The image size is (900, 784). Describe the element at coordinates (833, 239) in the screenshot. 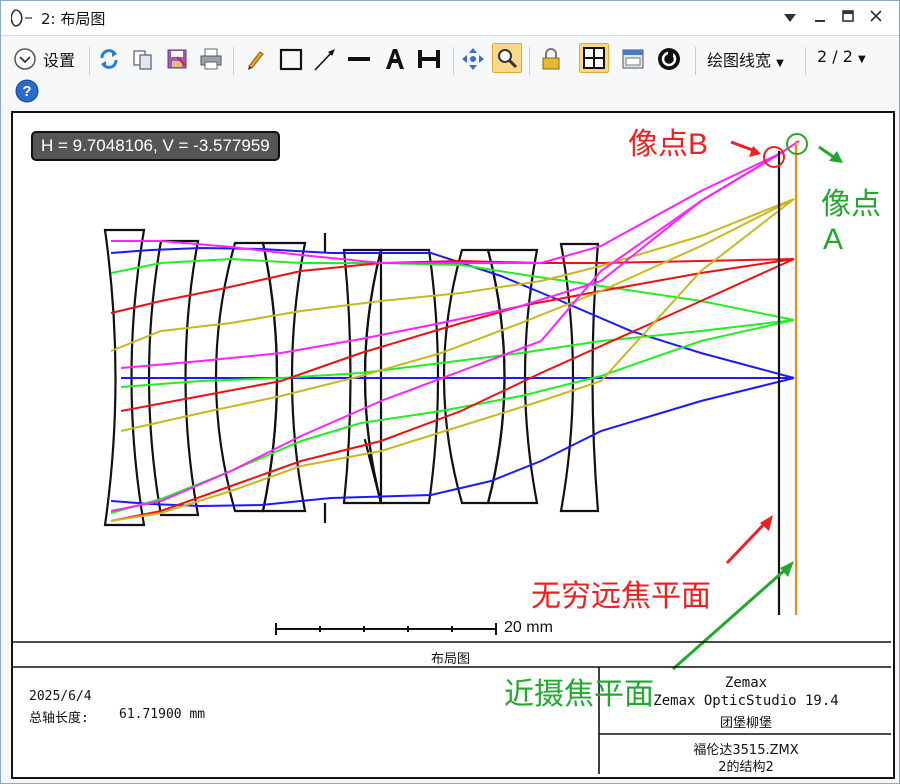

I see `annotation-image-point-a-line2: A` at that location.